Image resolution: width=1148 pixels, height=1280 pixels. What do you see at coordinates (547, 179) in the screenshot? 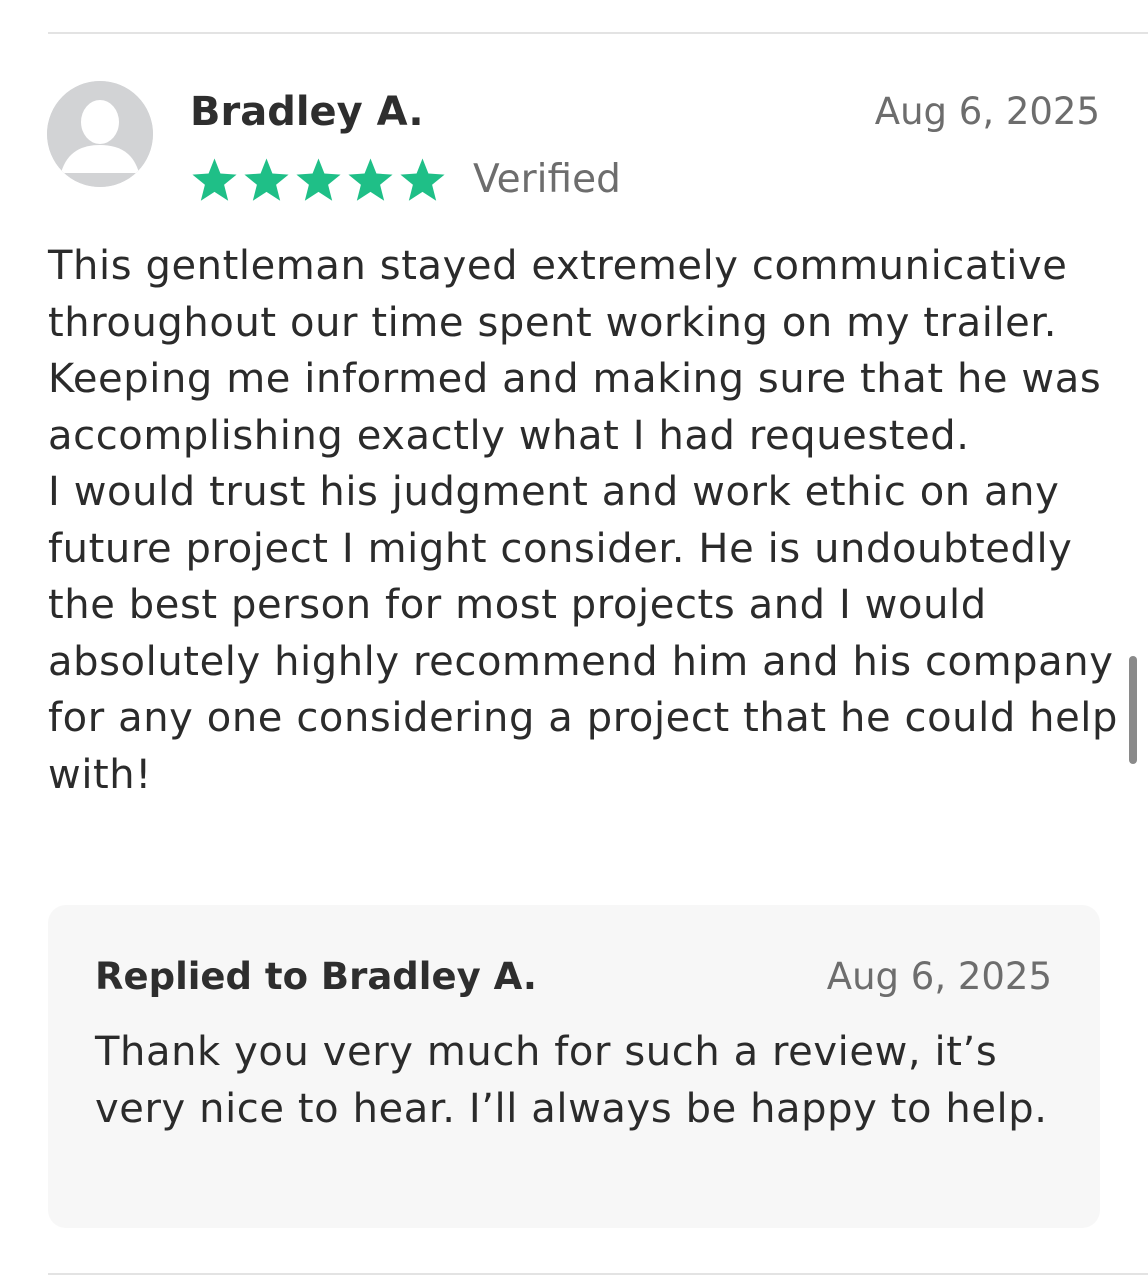
I see `verified-label: Verified` at bounding box center [547, 179].